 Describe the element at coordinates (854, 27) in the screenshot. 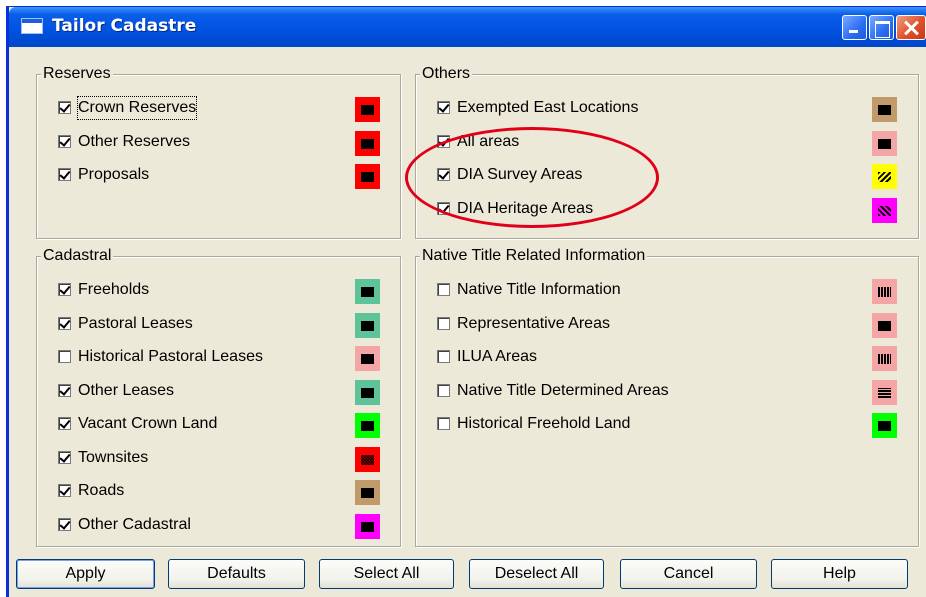

I see `minimize-button` at that location.